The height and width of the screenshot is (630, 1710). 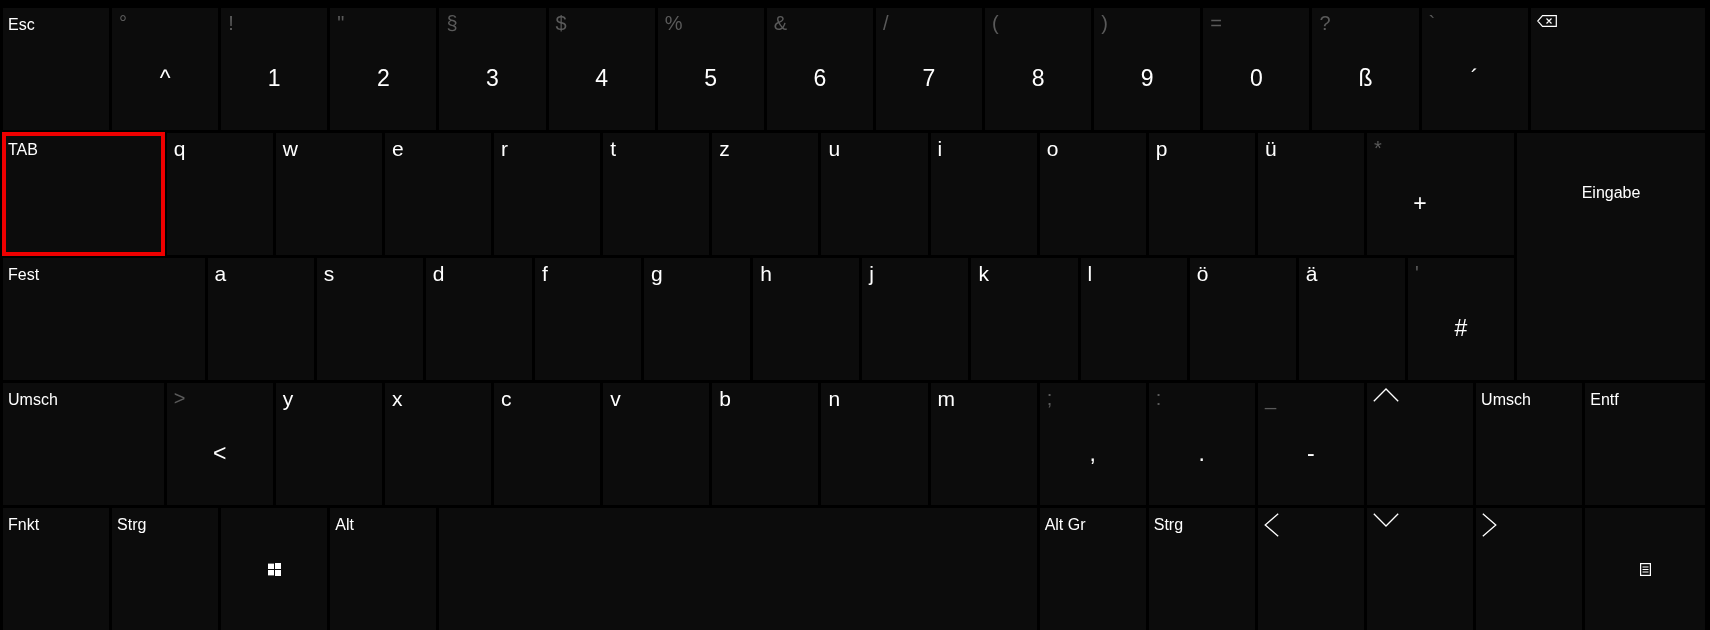 I want to click on letter-key: e, so click(x=438, y=194).